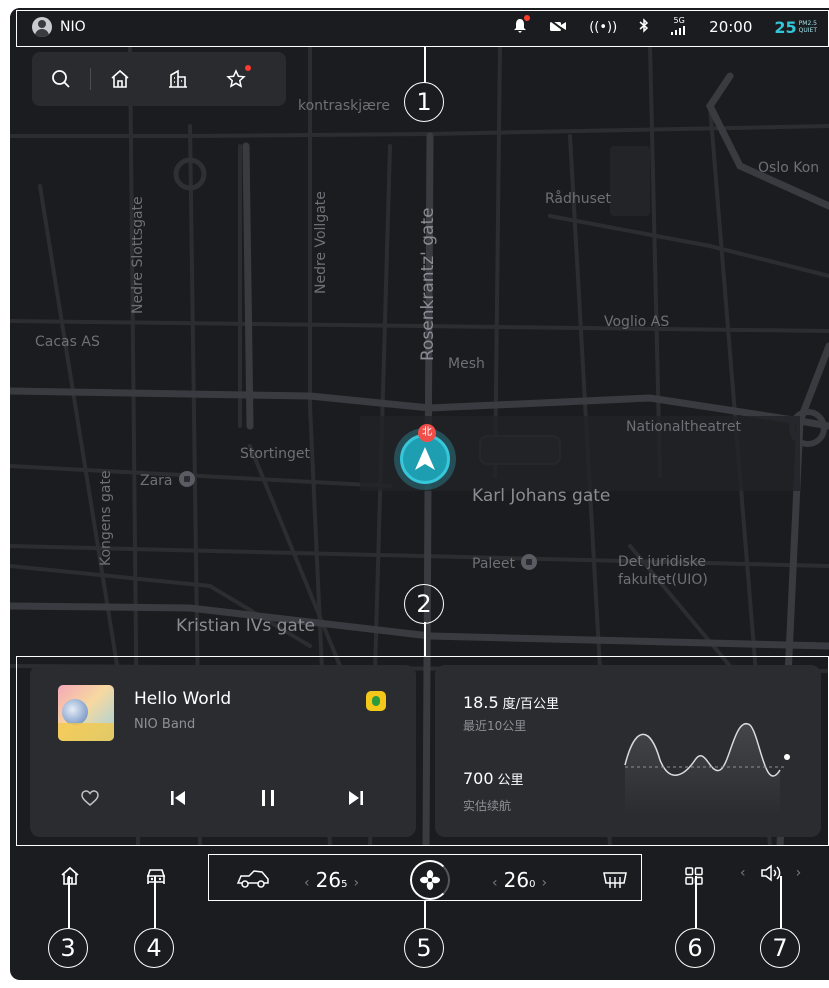 The image size is (829, 988). What do you see at coordinates (662, 562) in the screenshot?
I see `map-label: Det juridiske` at bounding box center [662, 562].